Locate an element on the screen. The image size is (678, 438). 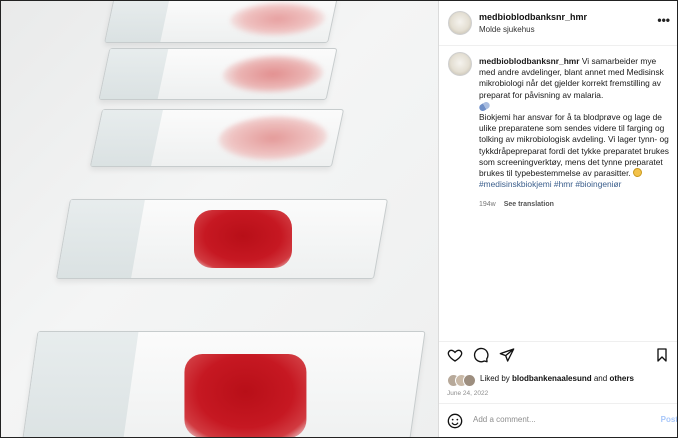
liked-by-and: and is located at coordinates (600, 378).